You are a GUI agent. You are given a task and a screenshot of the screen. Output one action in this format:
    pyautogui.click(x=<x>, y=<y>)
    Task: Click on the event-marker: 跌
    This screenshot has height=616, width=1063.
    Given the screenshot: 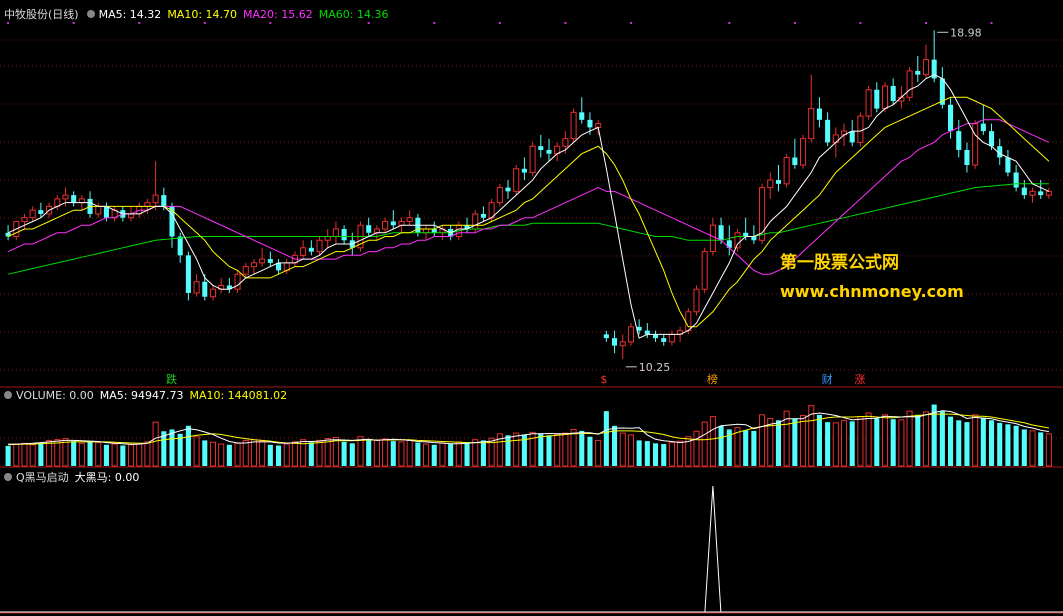 What is the action you would take?
    pyautogui.click(x=171, y=379)
    